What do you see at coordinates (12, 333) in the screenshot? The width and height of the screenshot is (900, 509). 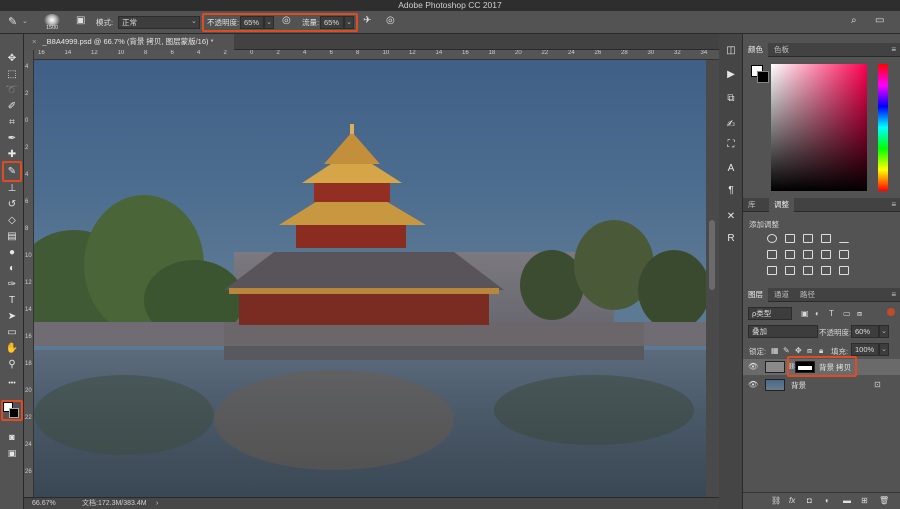 I see `shape-icon: ▭` at bounding box center [12, 333].